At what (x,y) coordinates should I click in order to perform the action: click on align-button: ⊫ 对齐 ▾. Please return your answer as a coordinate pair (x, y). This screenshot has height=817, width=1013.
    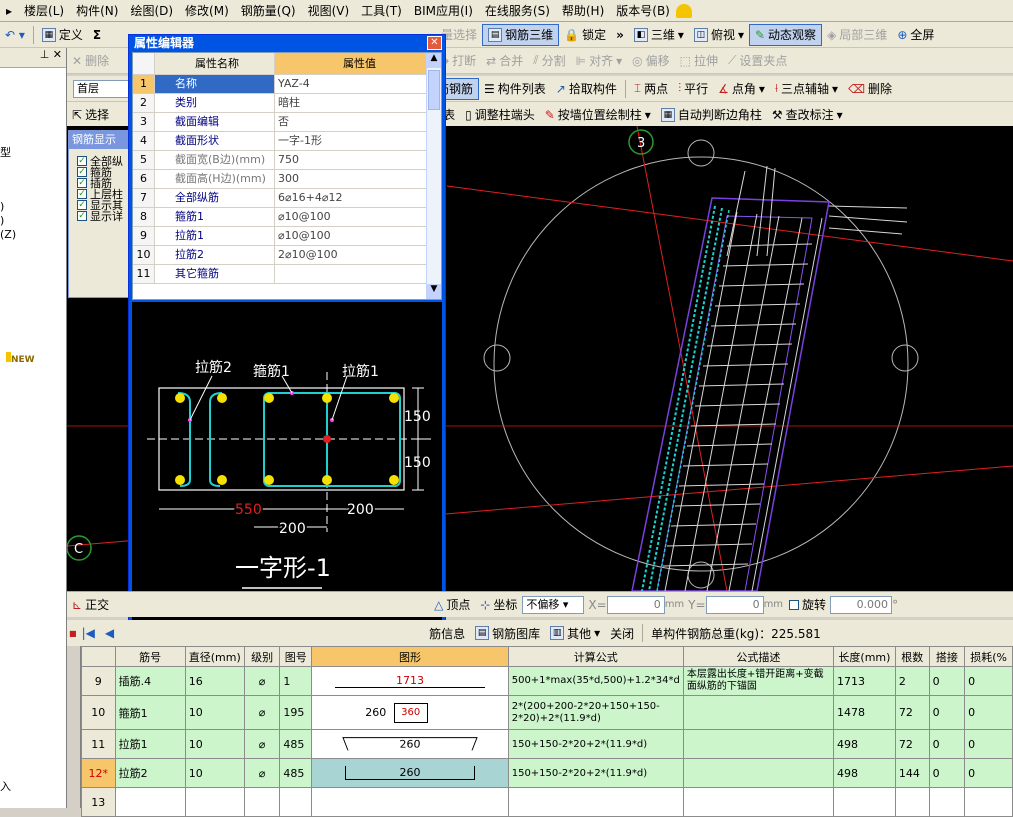
    Looking at the image, I should click on (599, 61).